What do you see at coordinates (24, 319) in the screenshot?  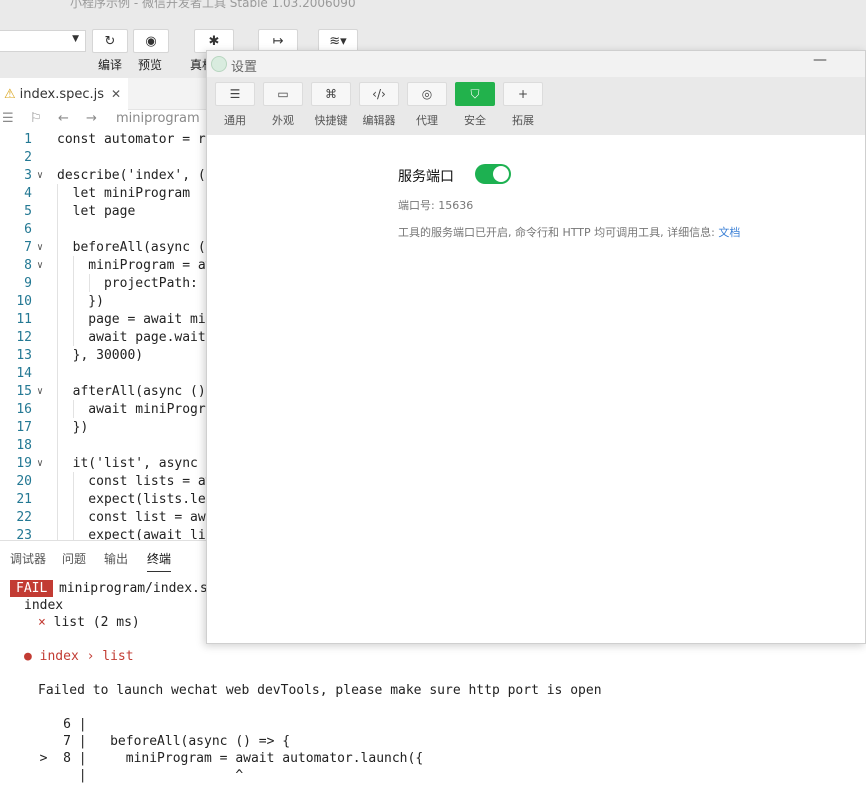 I see `line-number: 11` at bounding box center [24, 319].